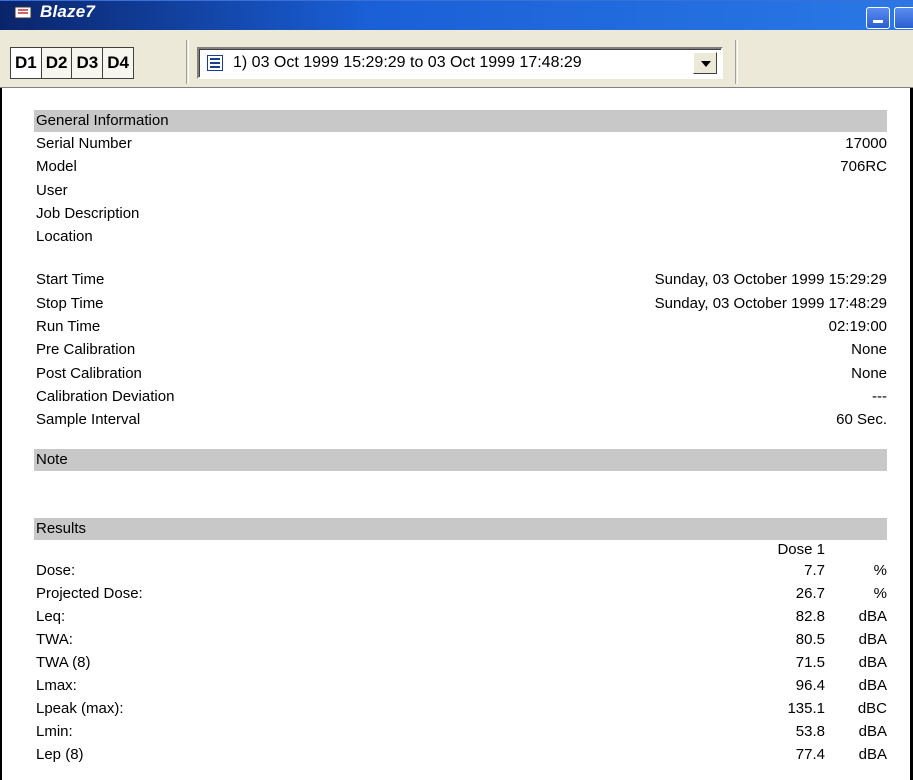 This screenshot has height=780, width=913. I want to click on list-item: TWA (8) 71.5 dBA, so click(460, 662).